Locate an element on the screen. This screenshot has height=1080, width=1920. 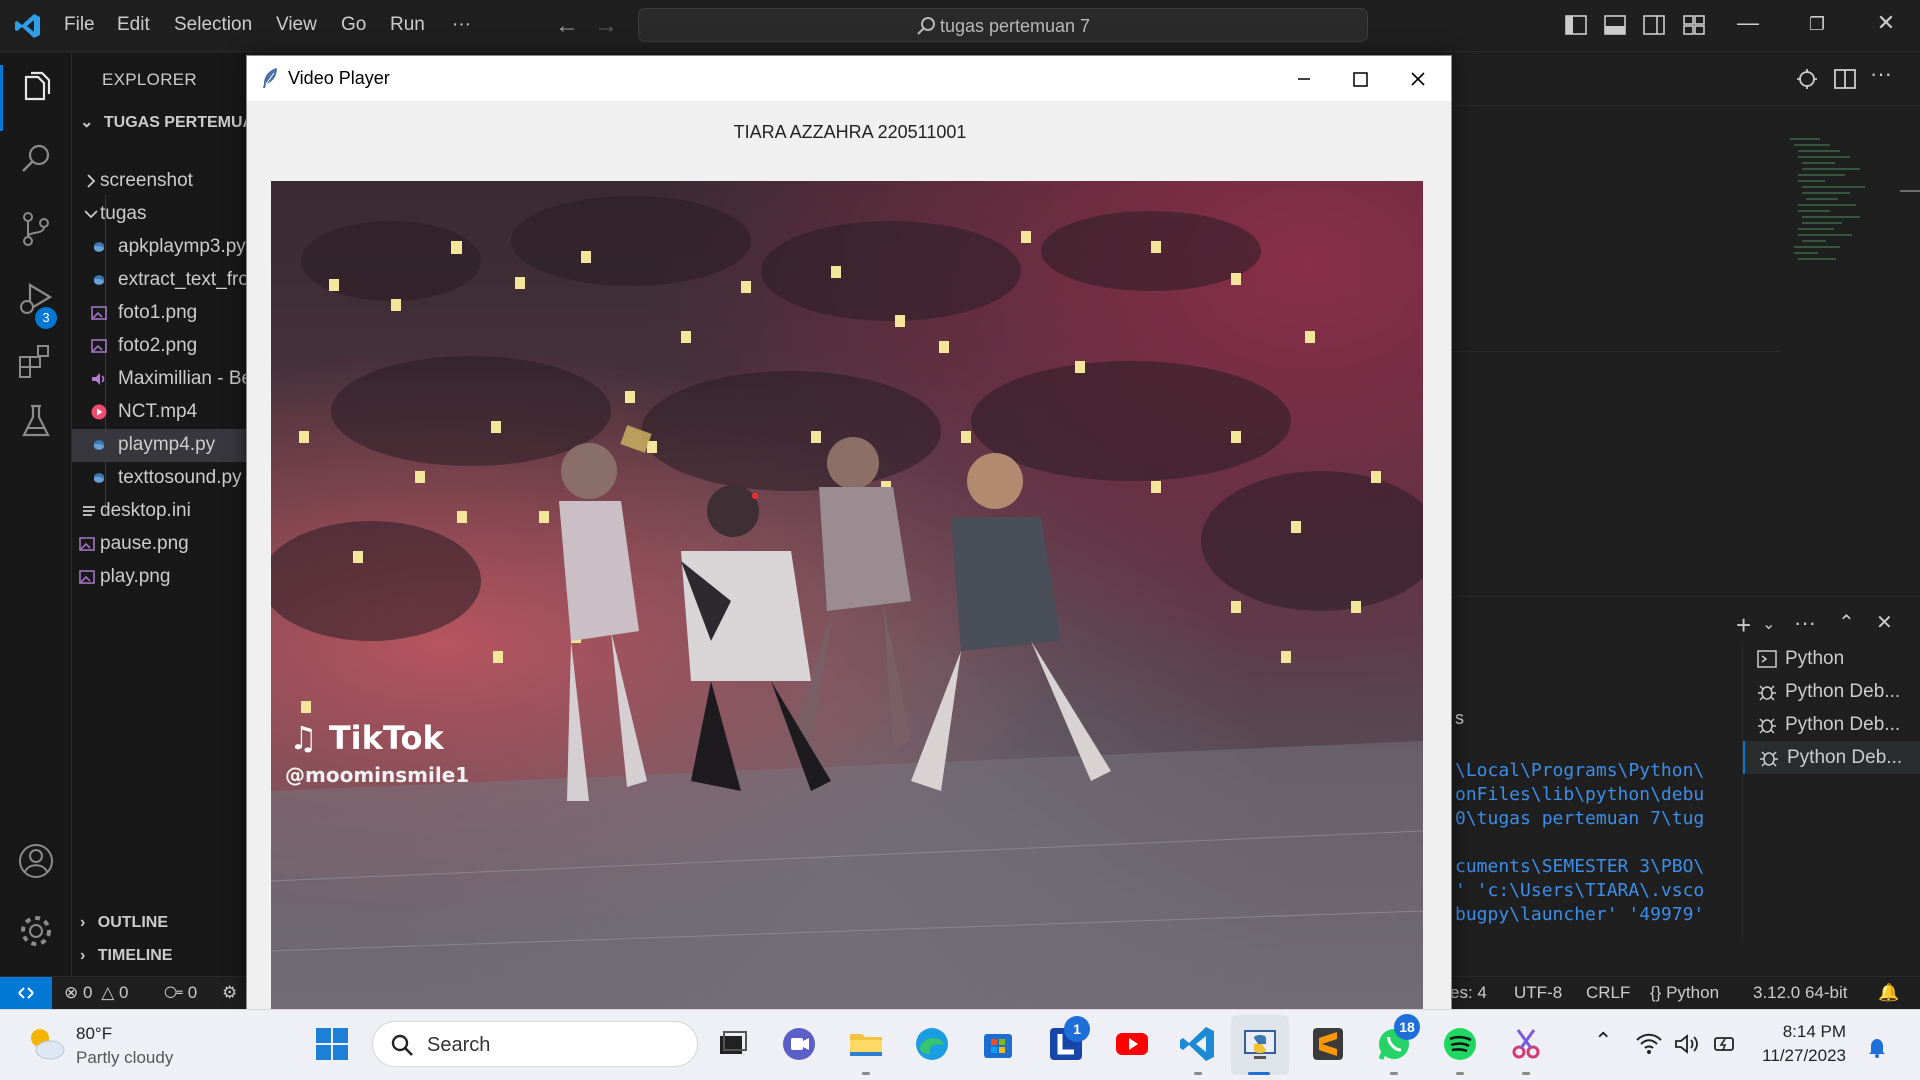
terminal-item-python: Python is located at coordinates (1831, 658).